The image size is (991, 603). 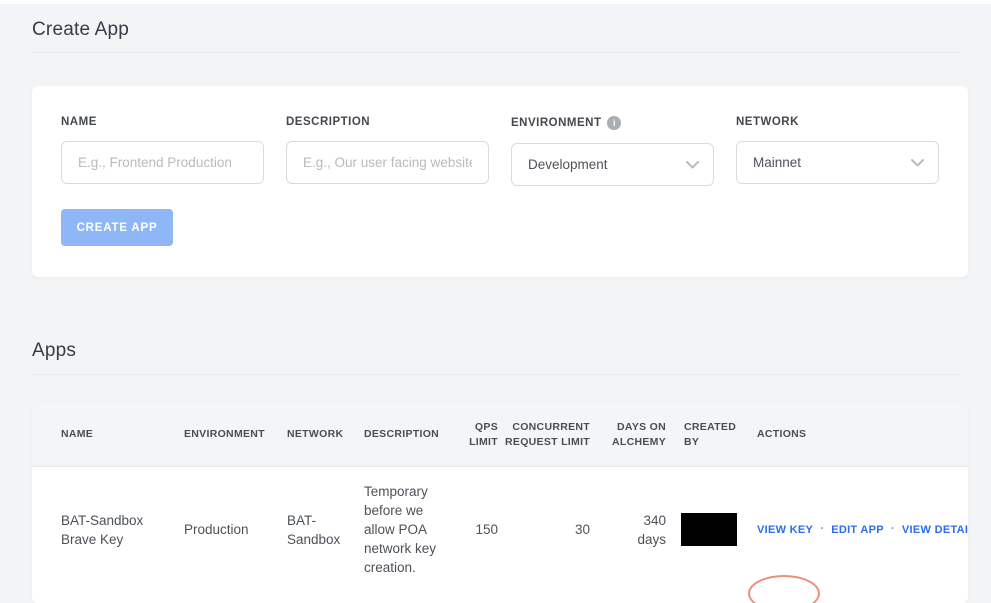 I want to click on view-key-link: VIEW KEY, so click(x=785, y=530).